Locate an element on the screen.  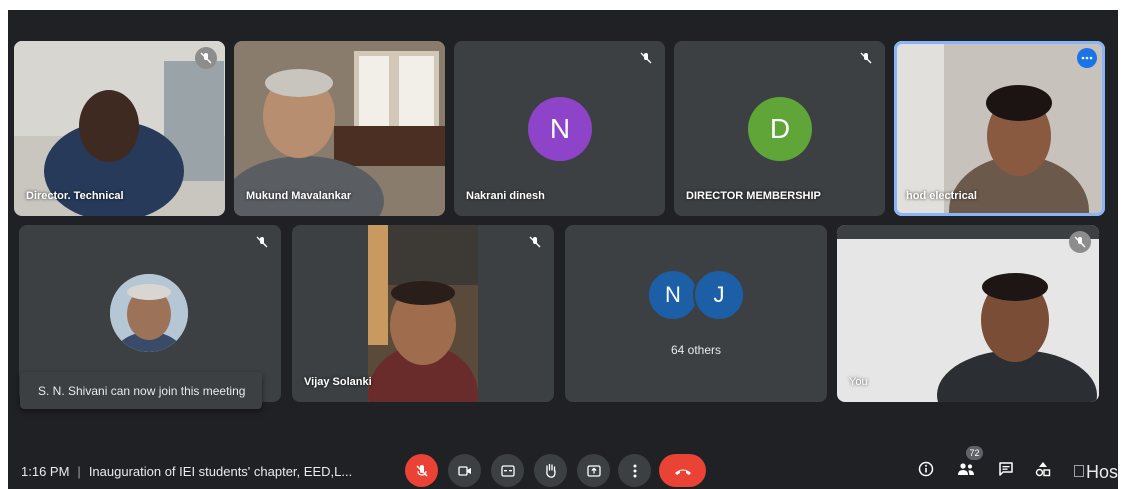
participant-name: DIRECTOR MEMBERSHIP is located at coordinates (753, 196).